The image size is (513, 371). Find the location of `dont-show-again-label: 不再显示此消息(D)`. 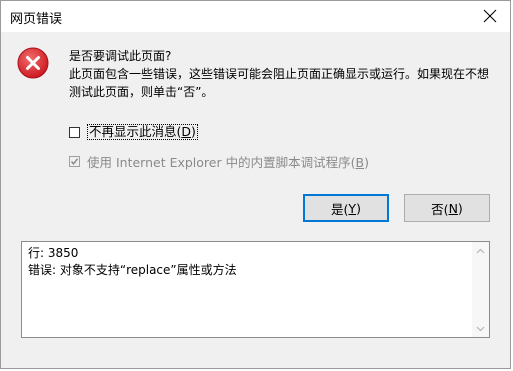

dont-show-again-label: 不再显示此消息(D) is located at coordinates (142, 132).